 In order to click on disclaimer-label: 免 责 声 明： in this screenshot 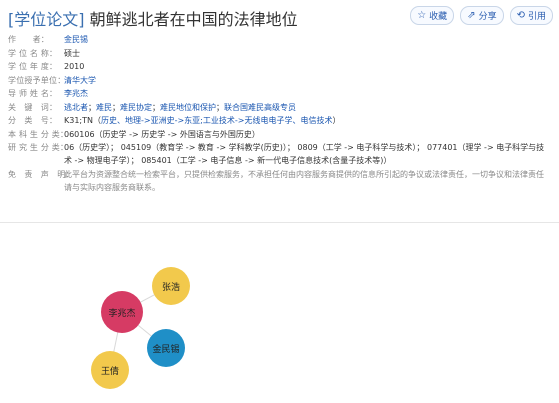, I will do `click(41, 174)`.